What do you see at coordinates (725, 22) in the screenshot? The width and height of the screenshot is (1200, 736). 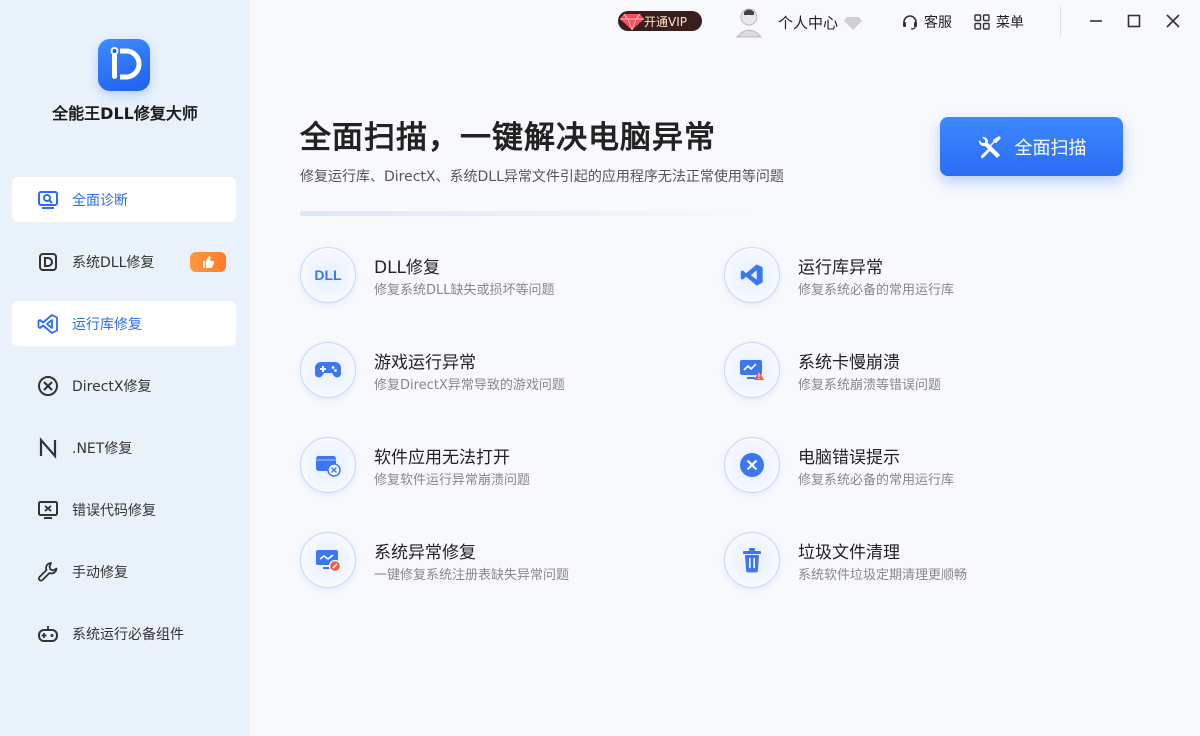 I see `top-bar: 开通VIP 个人中心 客服 菜单` at bounding box center [725, 22].